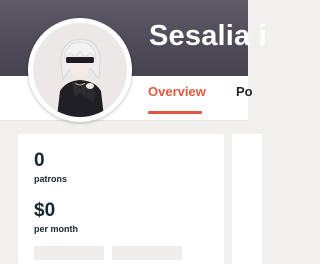  I want to click on monthly-earnings-label: per month, so click(56, 229).